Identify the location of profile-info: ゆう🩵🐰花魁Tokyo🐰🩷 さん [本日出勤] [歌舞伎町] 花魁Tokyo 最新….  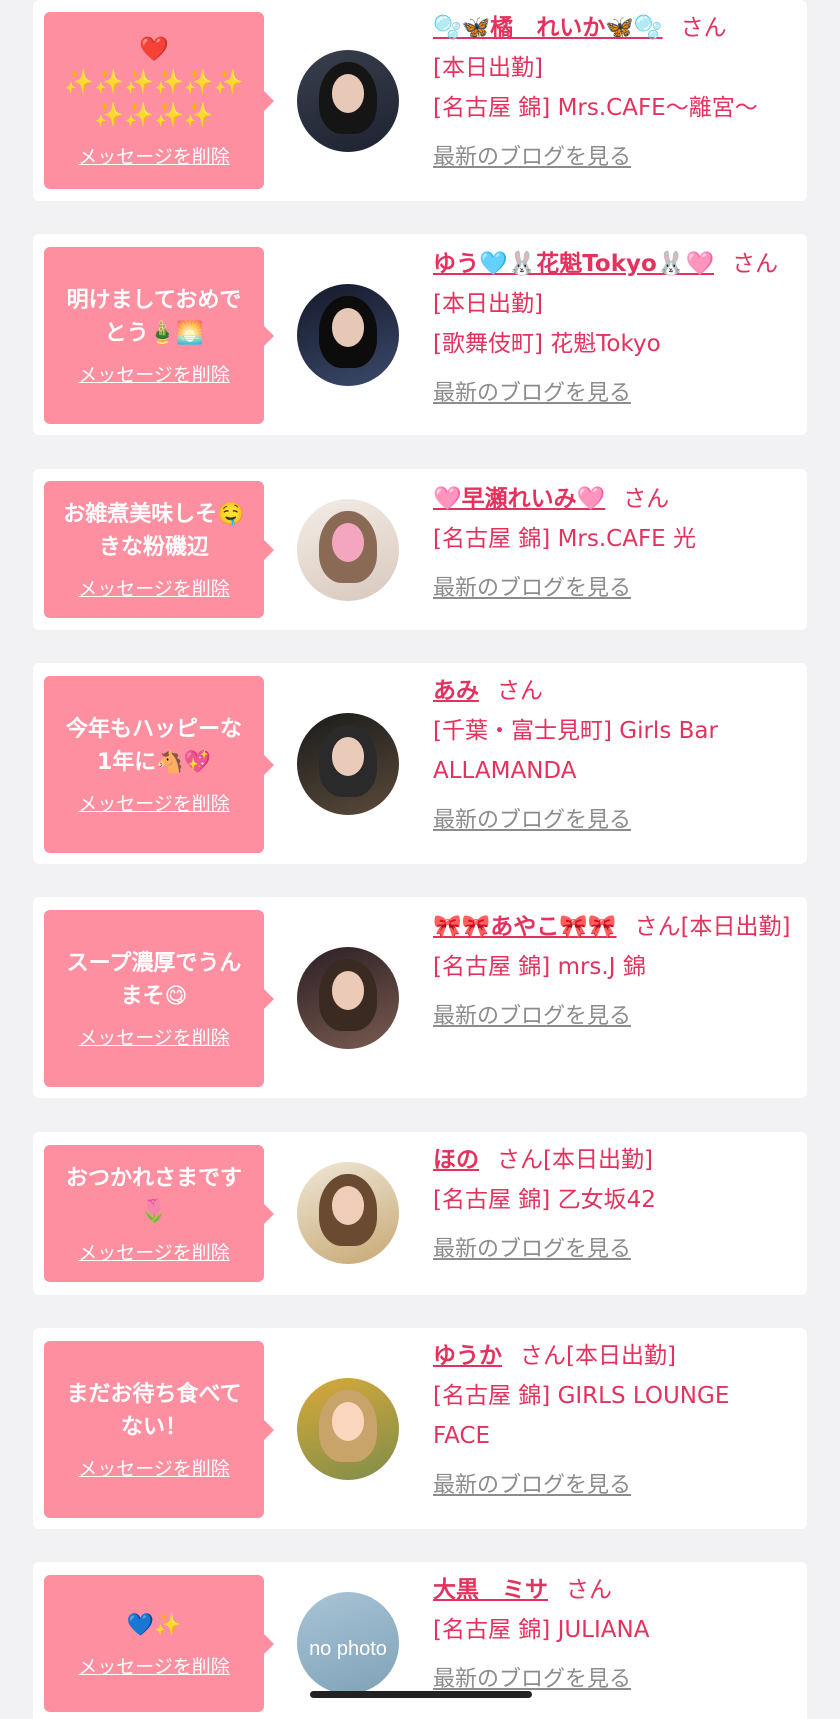
(613, 329).